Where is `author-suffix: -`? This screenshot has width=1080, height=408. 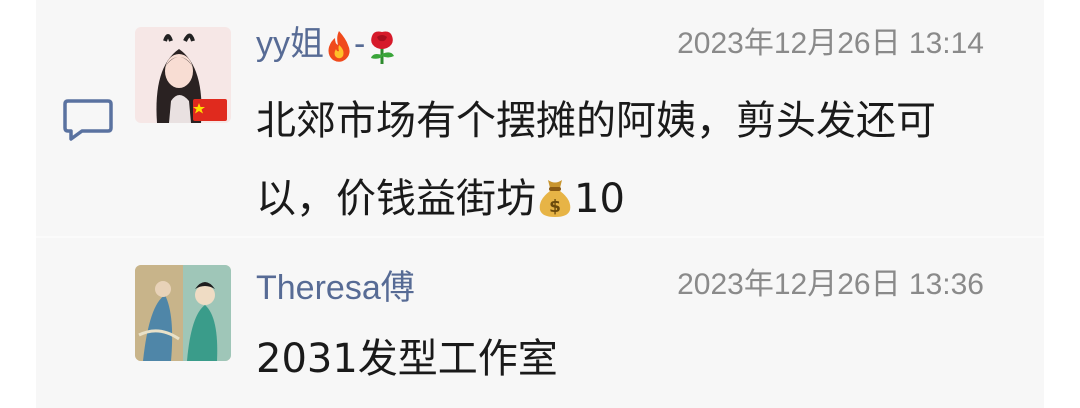
author-suffix: - is located at coordinates (360, 44).